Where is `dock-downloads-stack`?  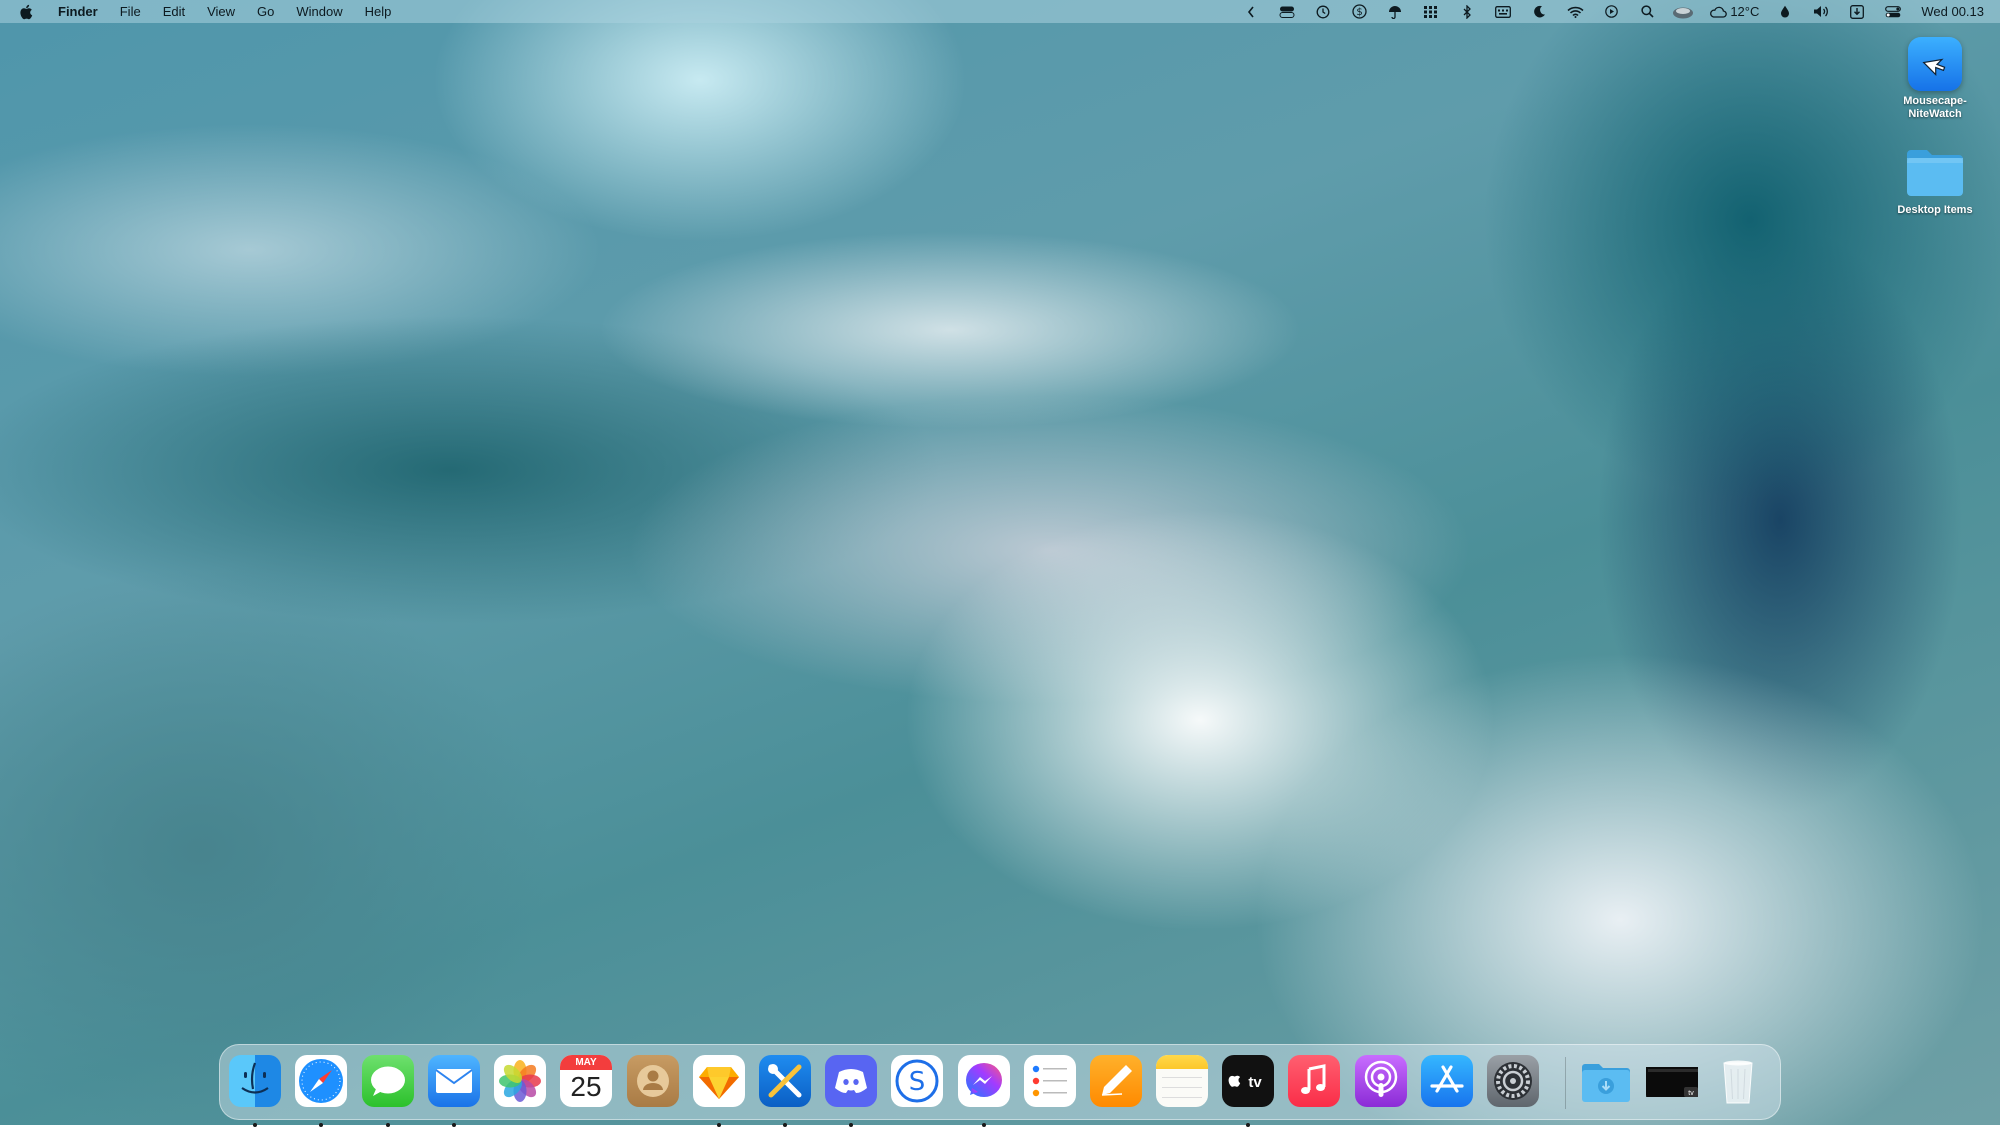 dock-downloads-stack is located at coordinates (1606, 1081).